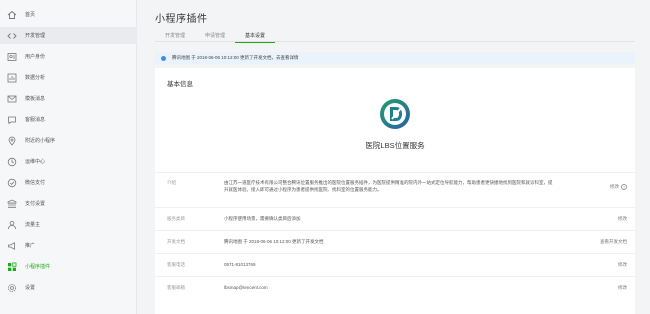 This screenshot has width=650, height=314. I want to click on sidebar-item-user-identity: 用户身份, so click(68, 56).